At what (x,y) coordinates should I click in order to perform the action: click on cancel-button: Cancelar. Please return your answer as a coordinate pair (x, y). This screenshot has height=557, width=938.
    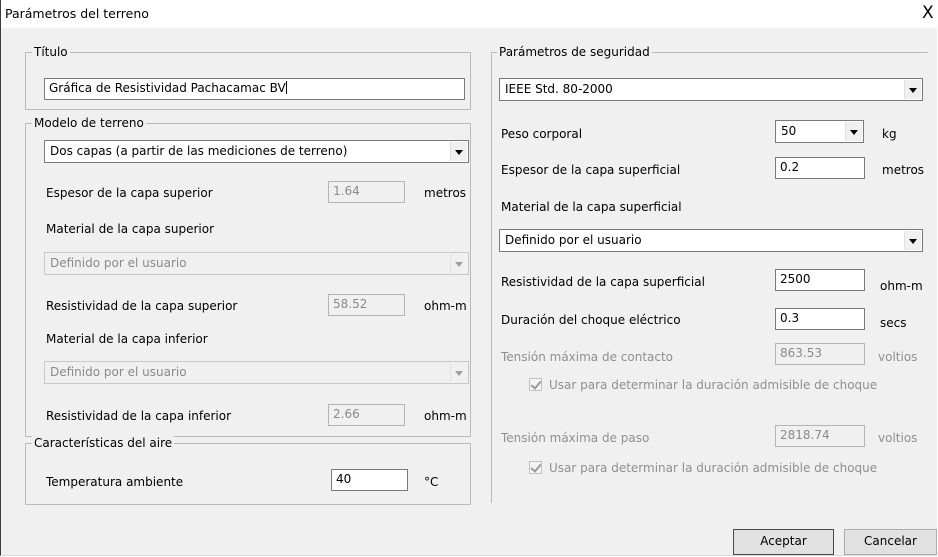
    Looking at the image, I should click on (890, 542).